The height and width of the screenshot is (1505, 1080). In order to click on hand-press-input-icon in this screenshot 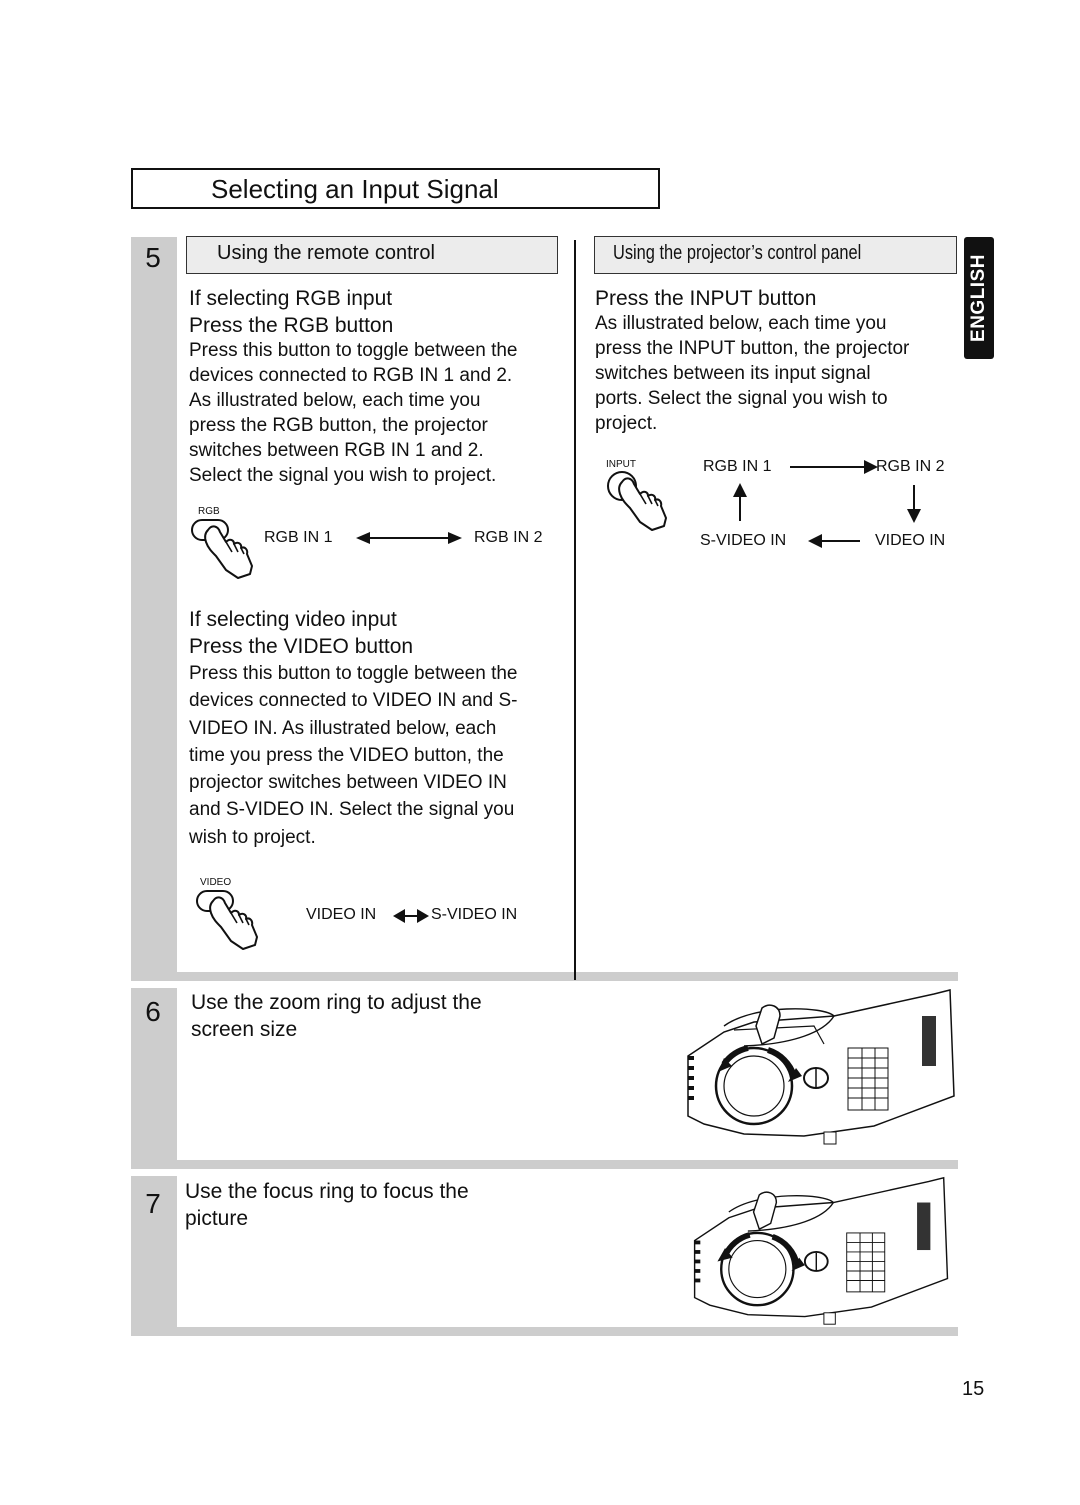, I will do `click(637, 501)`.